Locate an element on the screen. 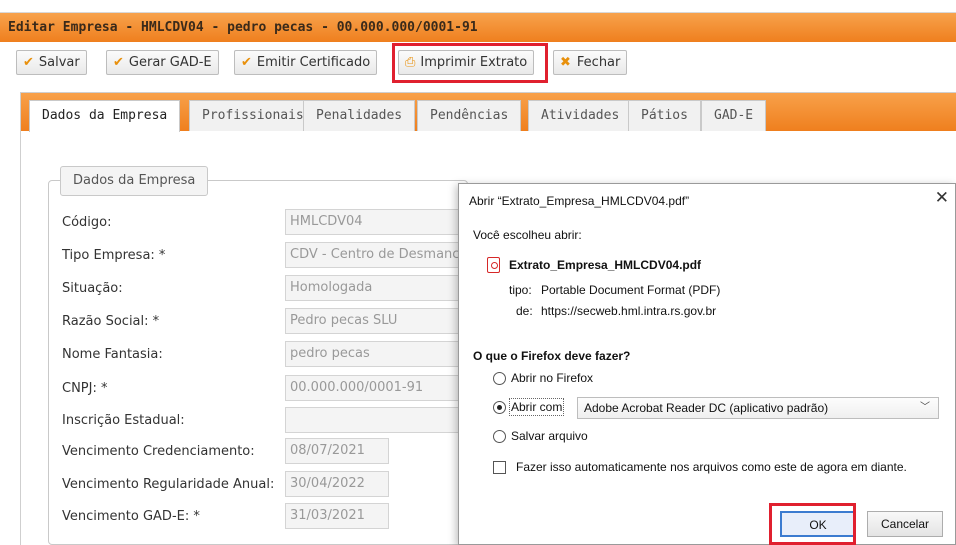 This screenshot has height=545, width=956. from-label: de: is located at coordinates (524, 311).